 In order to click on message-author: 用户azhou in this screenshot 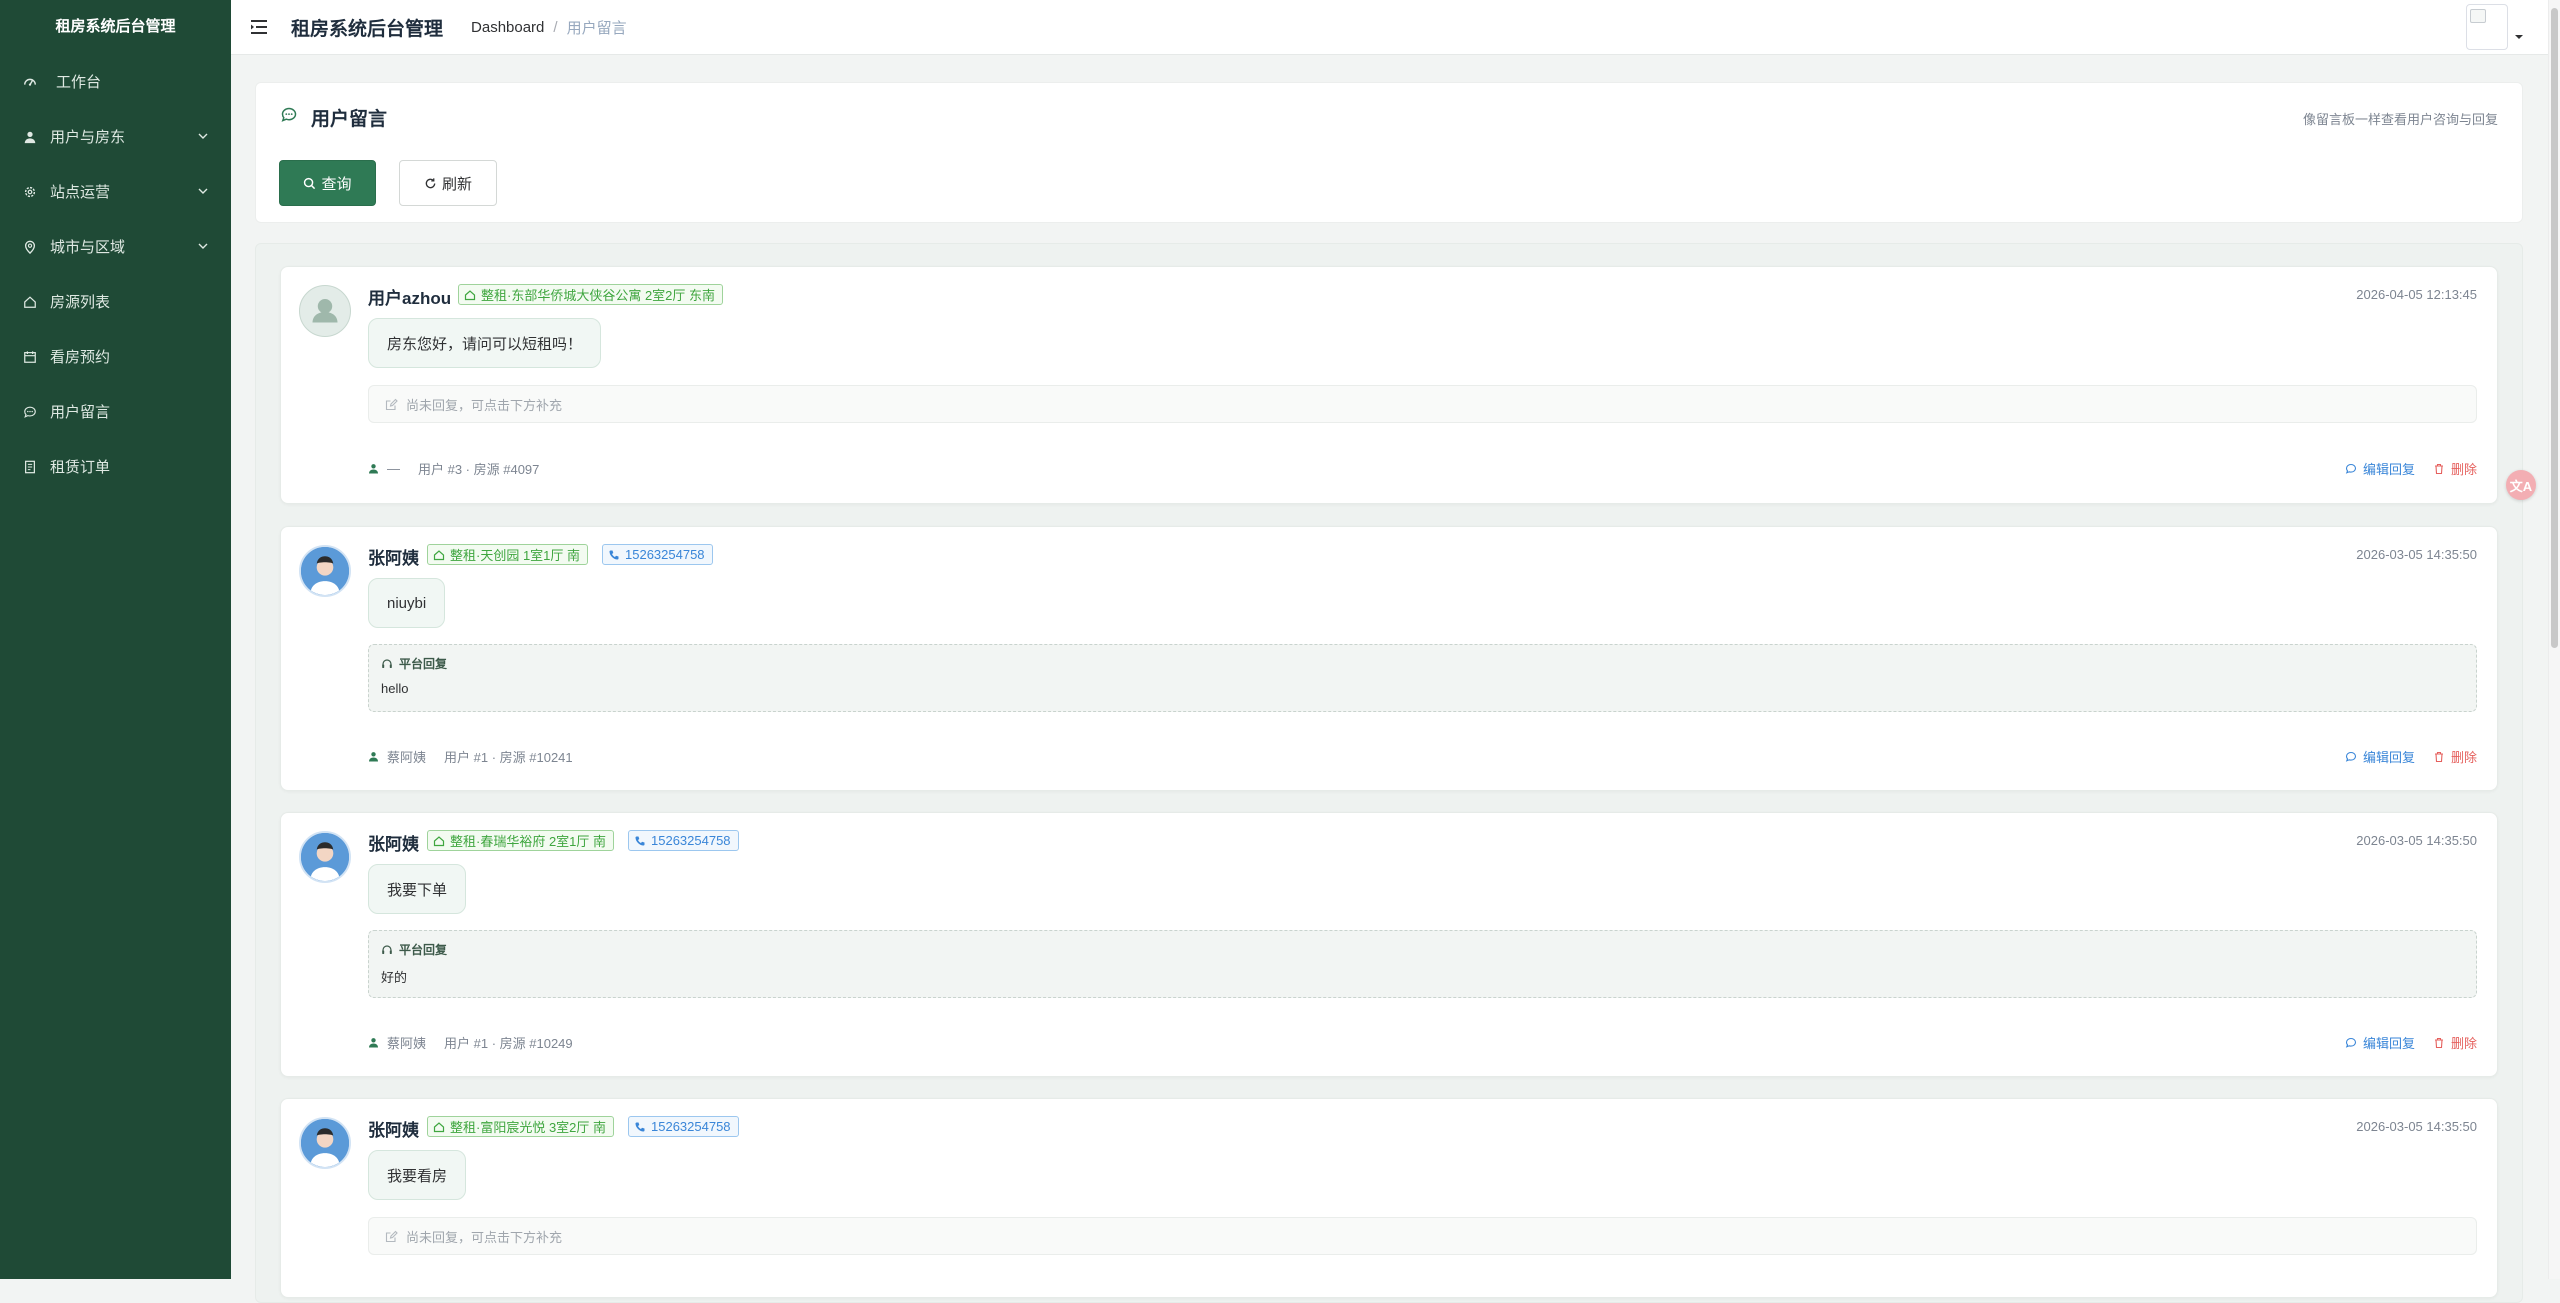, I will do `click(410, 298)`.